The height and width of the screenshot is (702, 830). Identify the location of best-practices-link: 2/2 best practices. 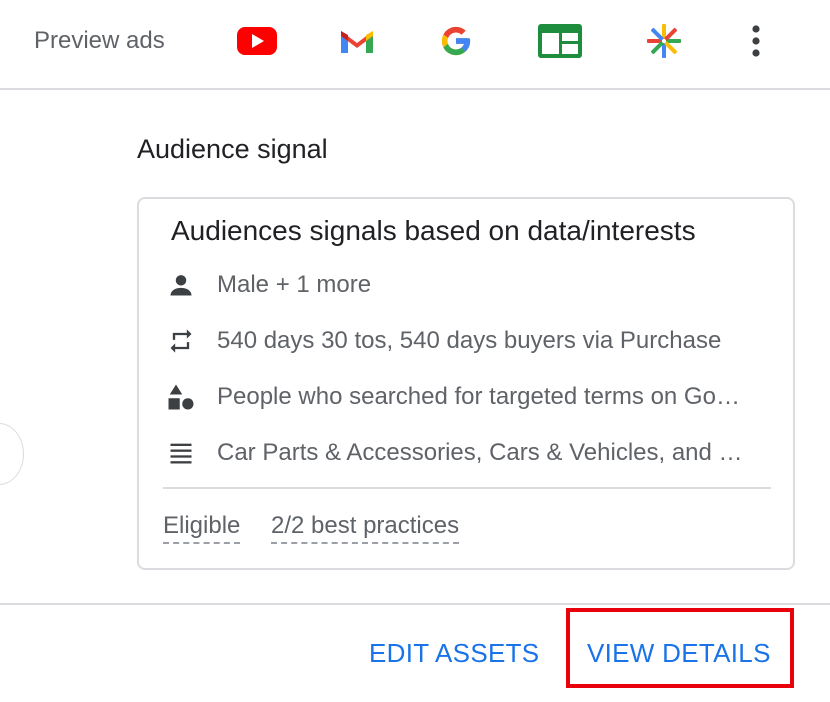
(365, 527).